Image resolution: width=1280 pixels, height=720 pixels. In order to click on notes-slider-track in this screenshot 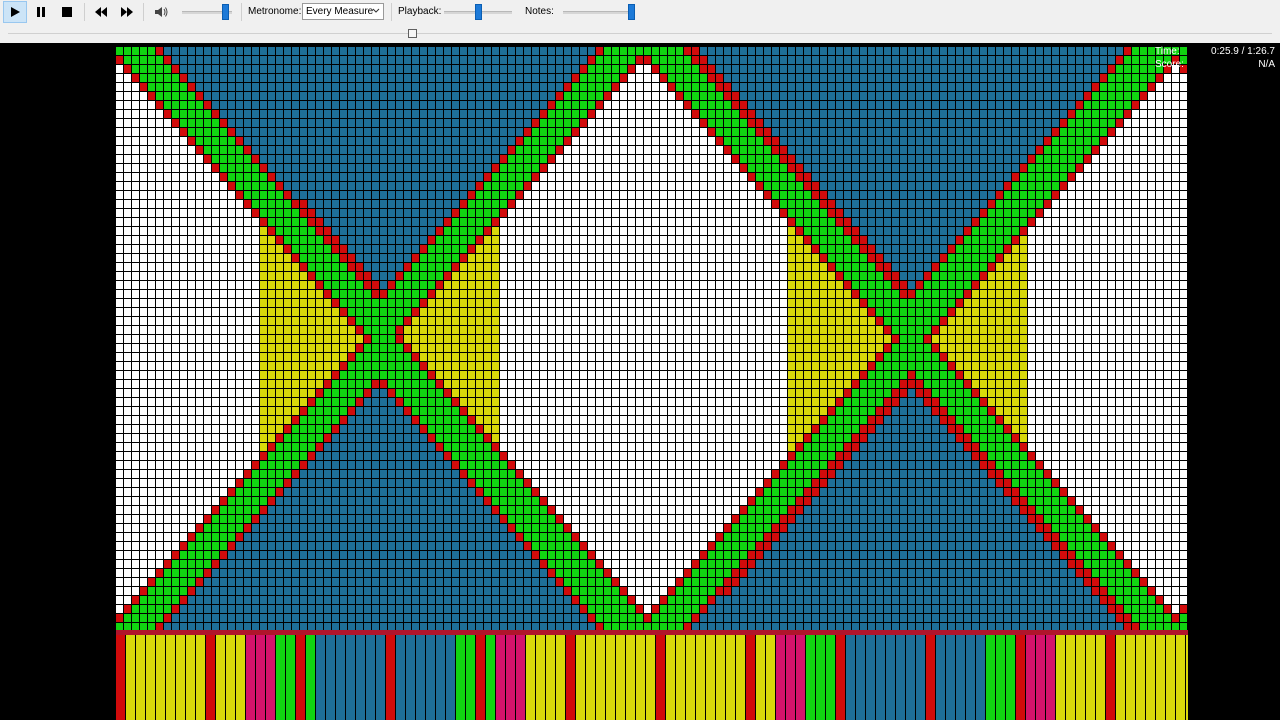, I will do `click(597, 12)`.